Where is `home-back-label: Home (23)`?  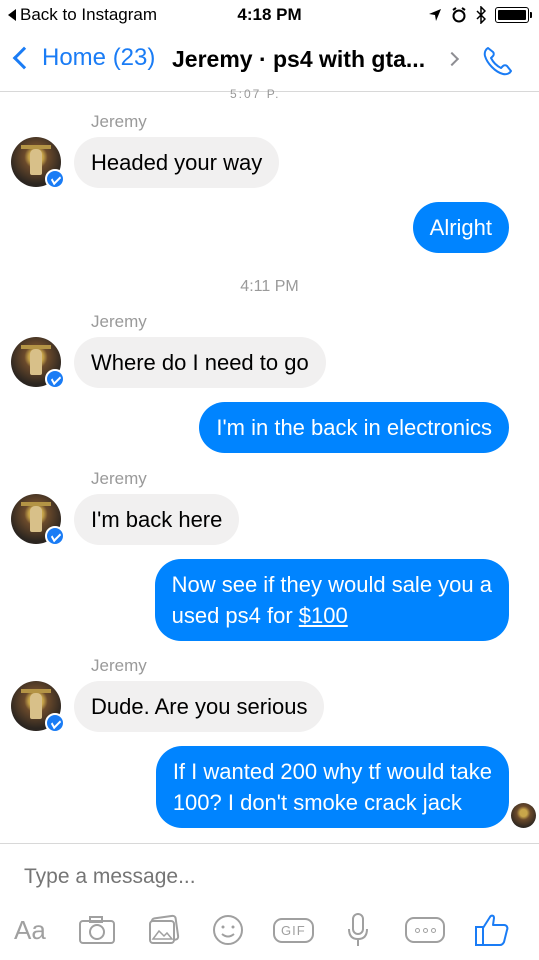 home-back-label: Home (23) is located at coordinates (99, 57).